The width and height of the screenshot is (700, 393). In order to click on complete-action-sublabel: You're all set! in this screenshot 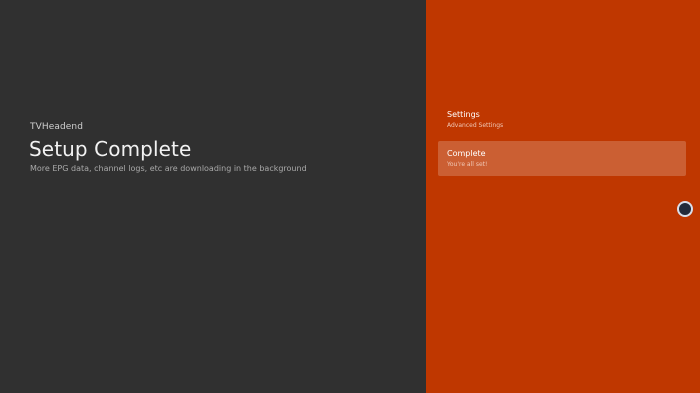, I will do `click(467, 164)`.